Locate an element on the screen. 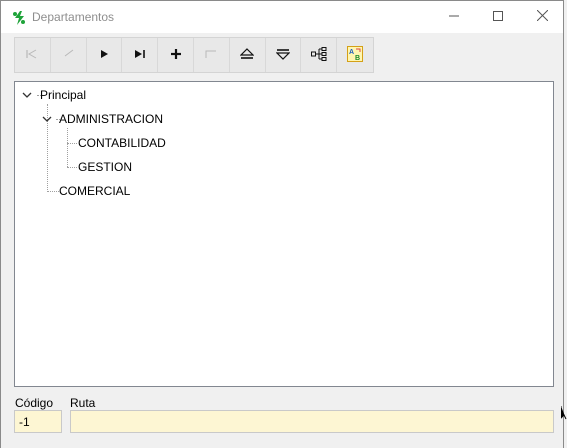  tree-node-contabilidad: CONTABILIDAD is located at coordinates (122, 143).